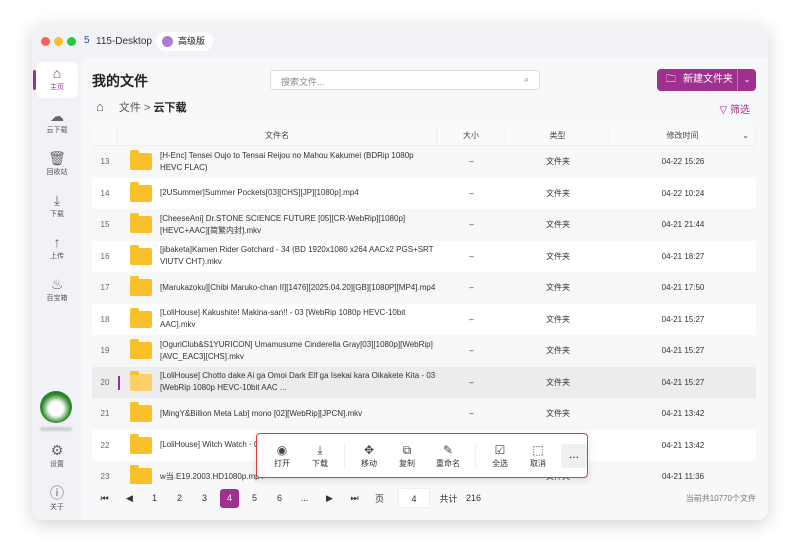 The image size is (800, 559). I want to click on sidebar-item-label: 回收站, so click(57, 172).